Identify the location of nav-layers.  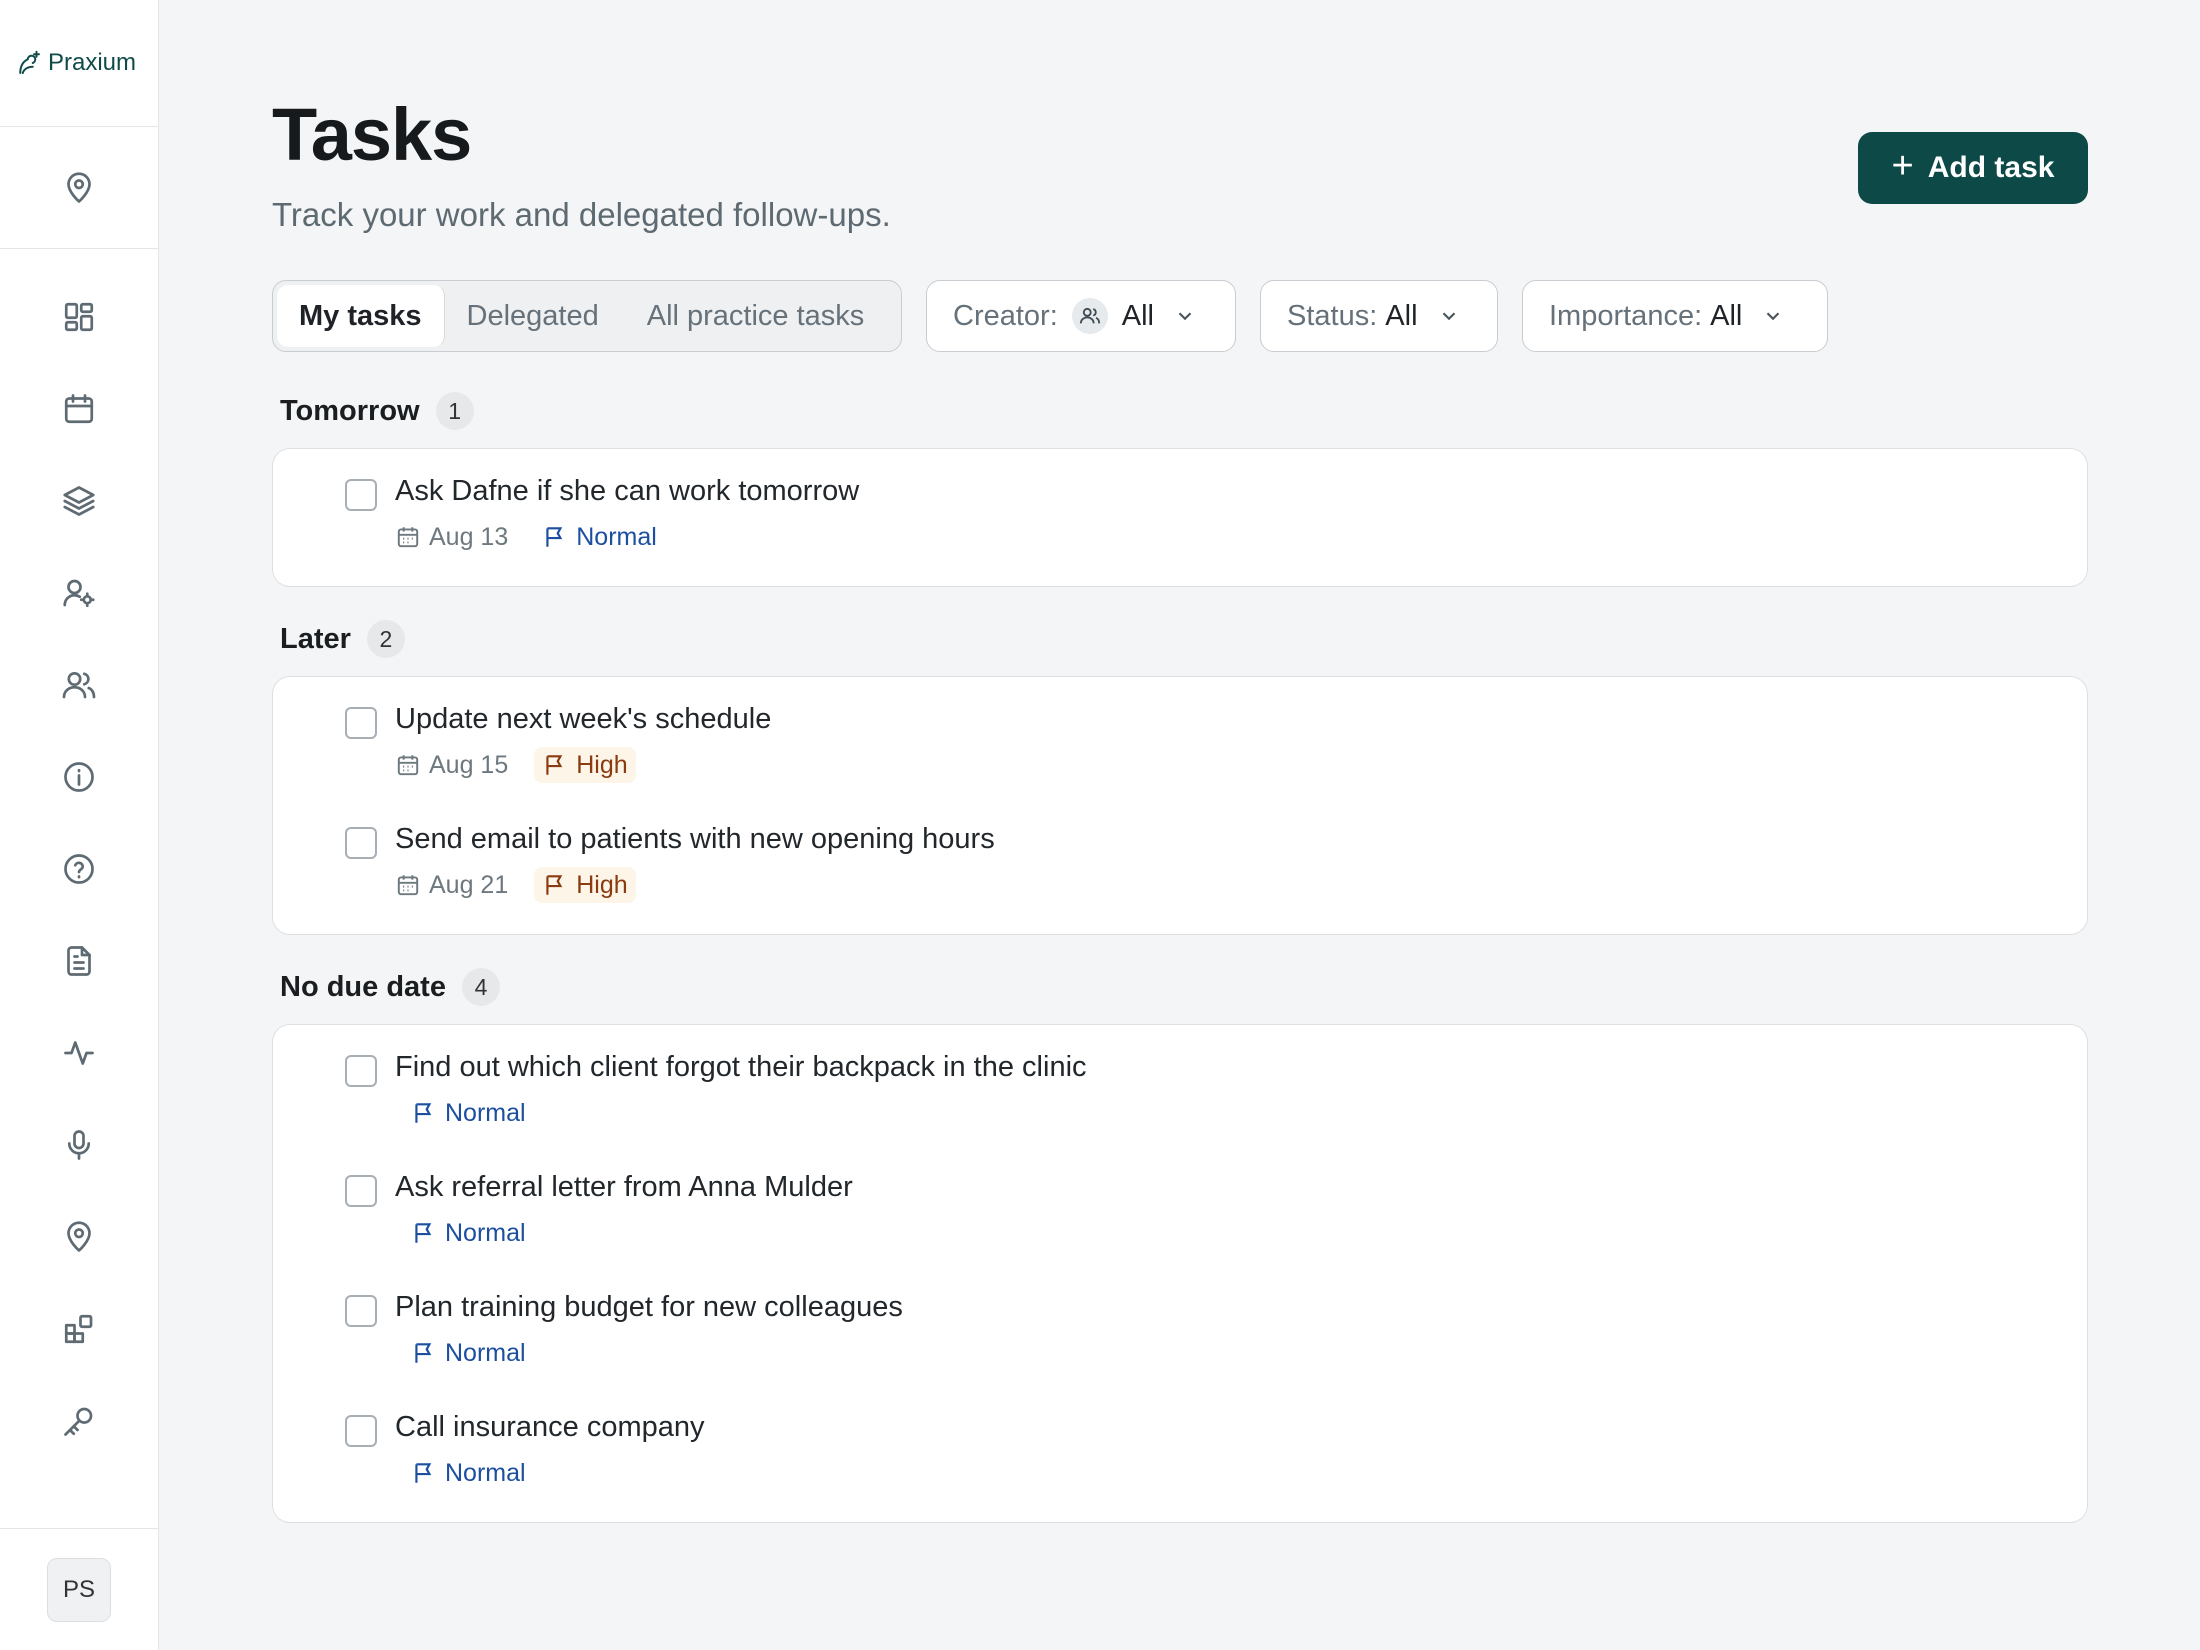
(79, 501).